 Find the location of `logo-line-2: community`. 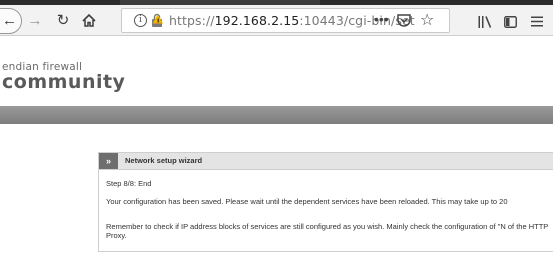

logo-line-2: community is located at coordinates (64, 82).